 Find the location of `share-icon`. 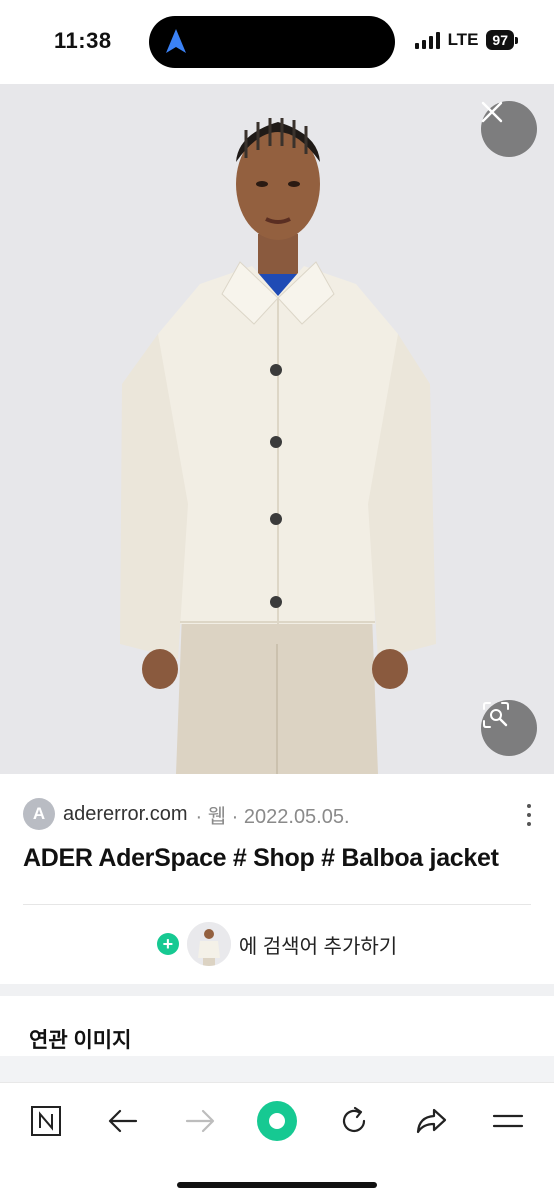

share-icon is located at coordinates (431, 1121).